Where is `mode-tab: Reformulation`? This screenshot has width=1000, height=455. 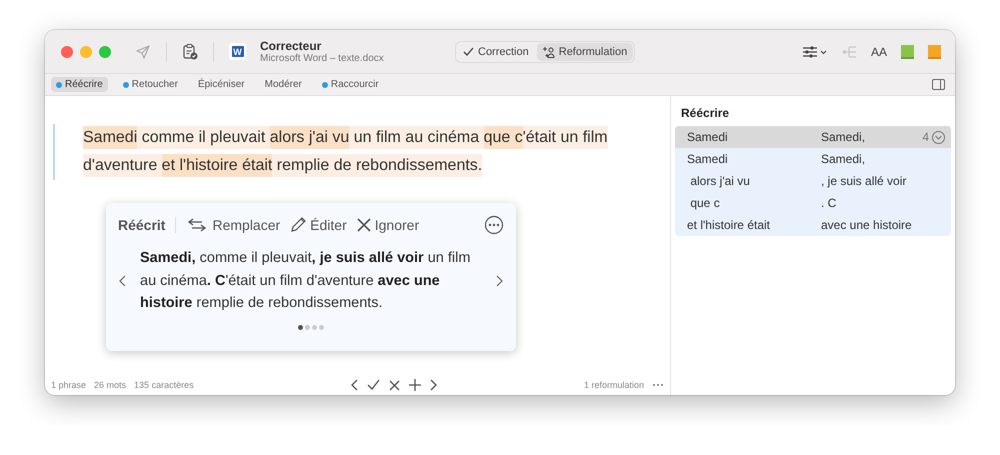
mode-tab: Reformulation is located at coordinates (585, 51).